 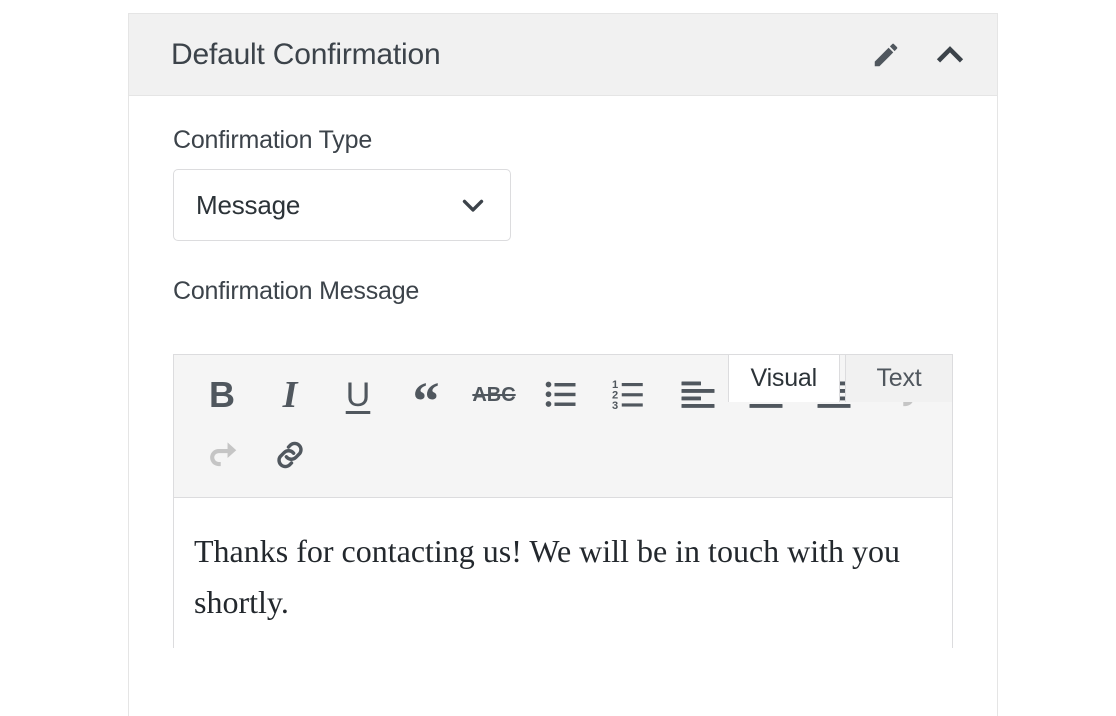 I want to click on bold-icon-glyph: B, so click(x=222, y=394).